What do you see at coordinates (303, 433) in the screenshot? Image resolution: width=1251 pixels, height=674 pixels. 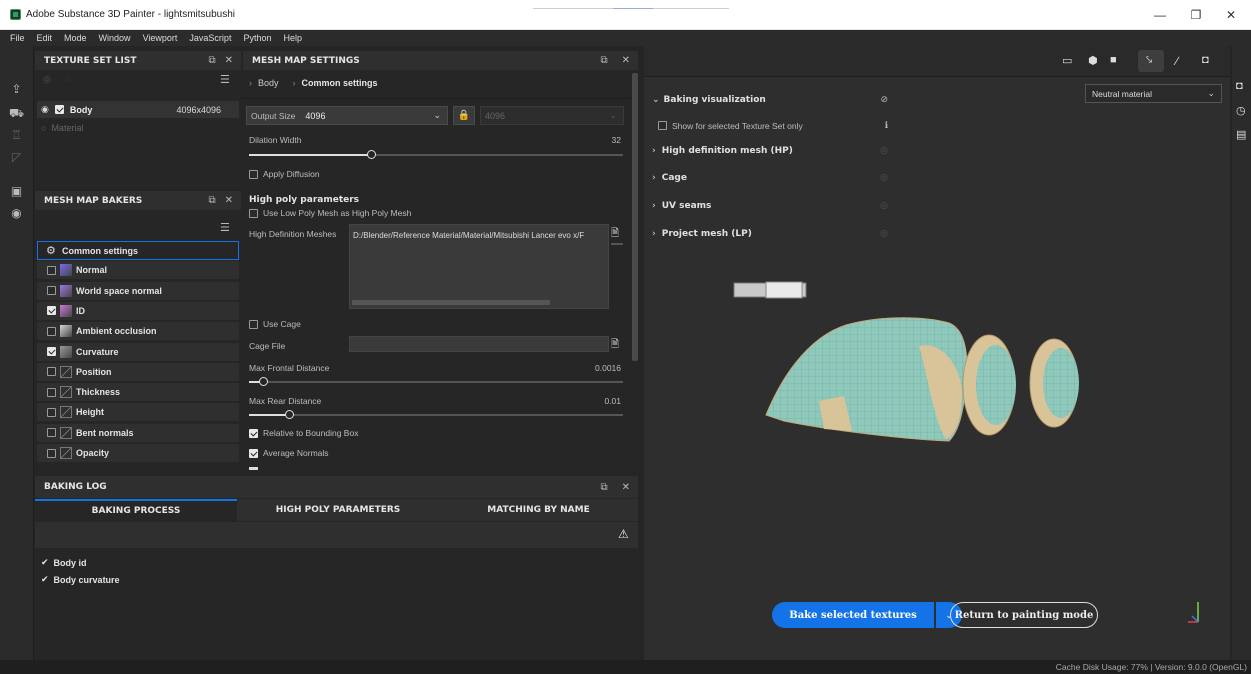 I see `relative-bbox-option: Relative to Bounding Box` at bounding box center [303, 433].